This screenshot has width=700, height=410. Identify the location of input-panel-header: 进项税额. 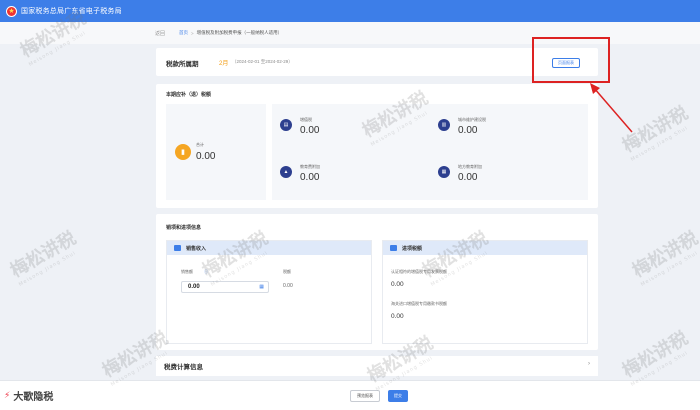
(485, 248).